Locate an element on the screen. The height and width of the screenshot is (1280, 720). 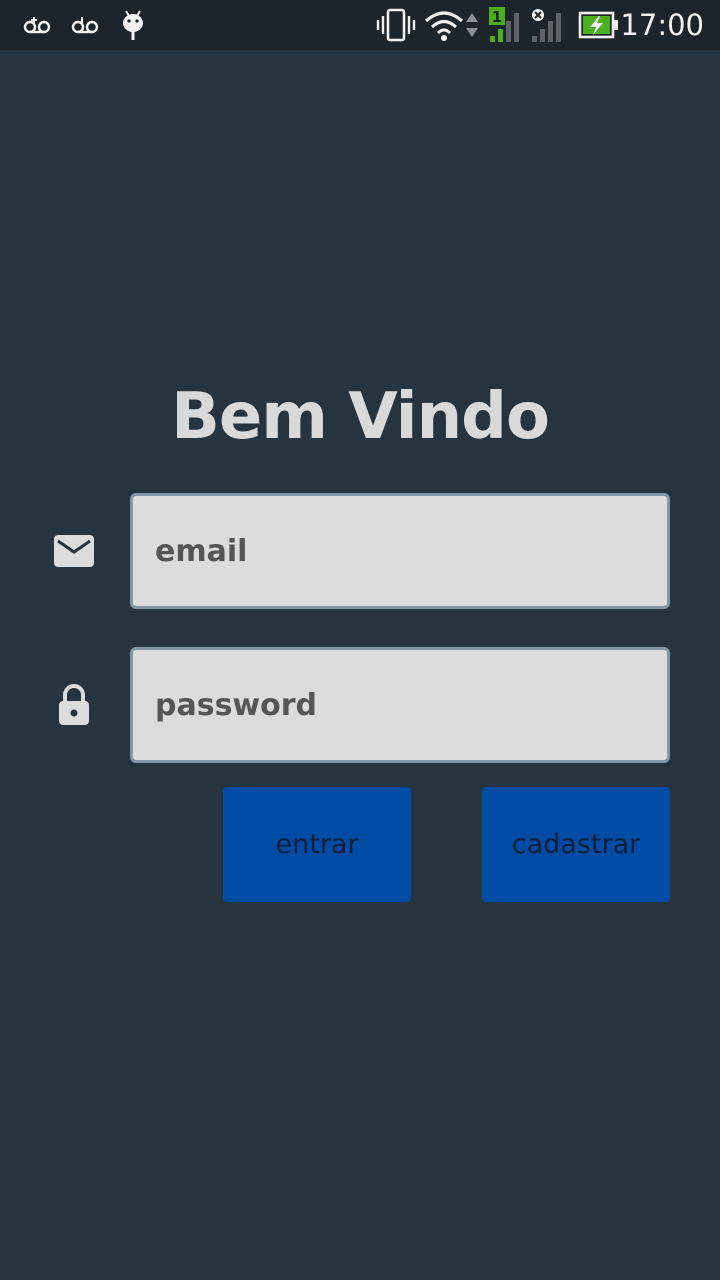
data-arrows-icon is located at coordinates (472, 25).